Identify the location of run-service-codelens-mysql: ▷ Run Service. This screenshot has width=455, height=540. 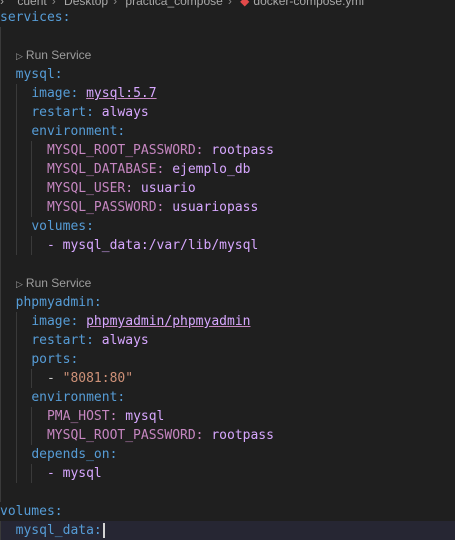
(227, 55).